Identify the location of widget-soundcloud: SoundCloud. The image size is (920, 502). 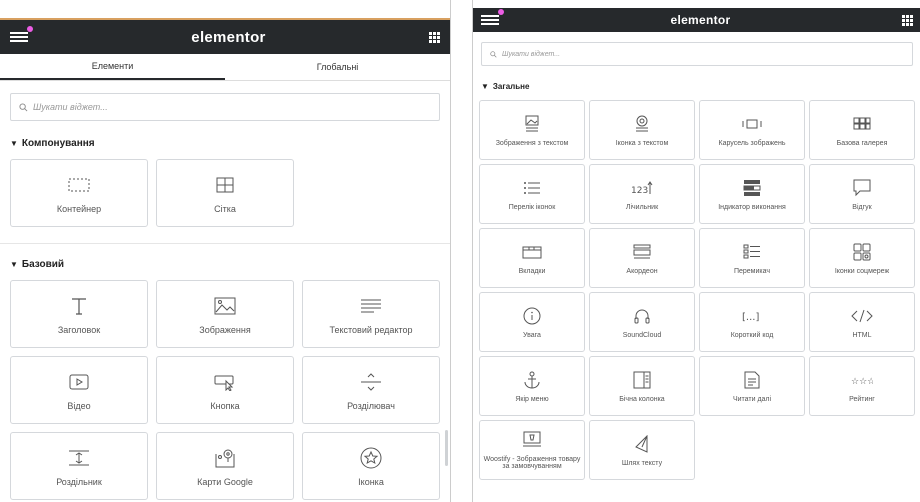
(642, 322).